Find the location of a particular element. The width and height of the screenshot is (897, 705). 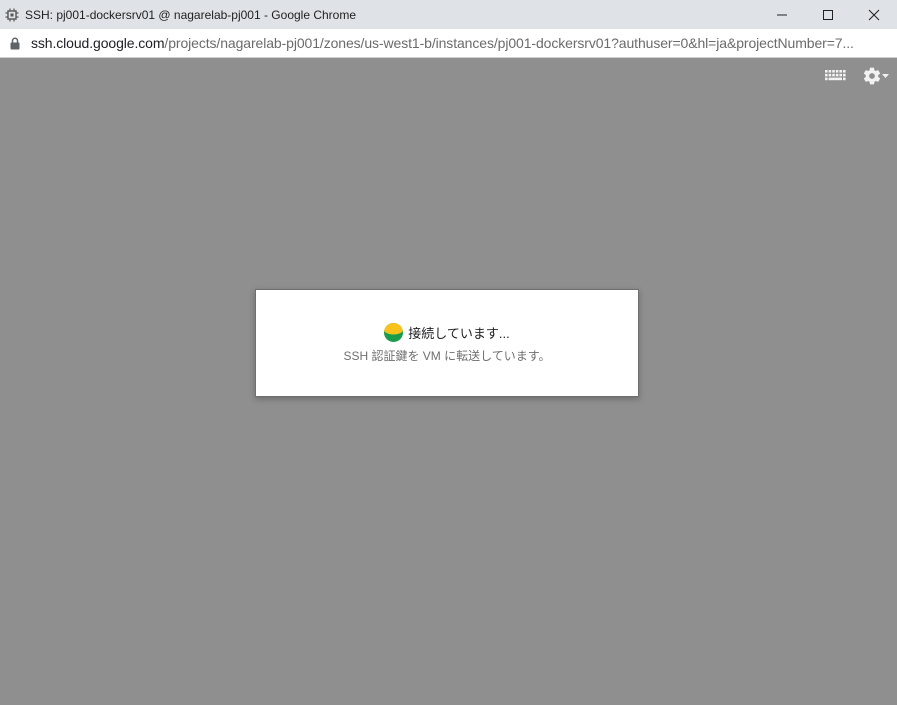

ssh-toolbar is located at coordinates (856, 76).